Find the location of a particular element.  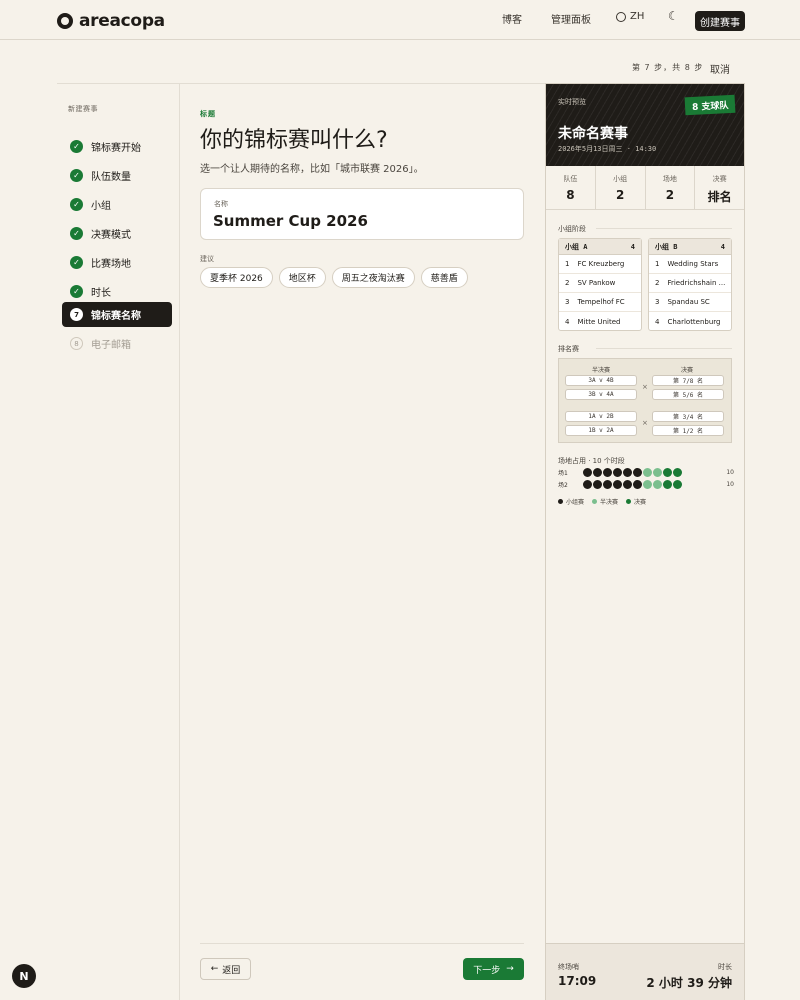

sidebar-step-label: 锦标赛名称 is located at coordinates (116, 316).